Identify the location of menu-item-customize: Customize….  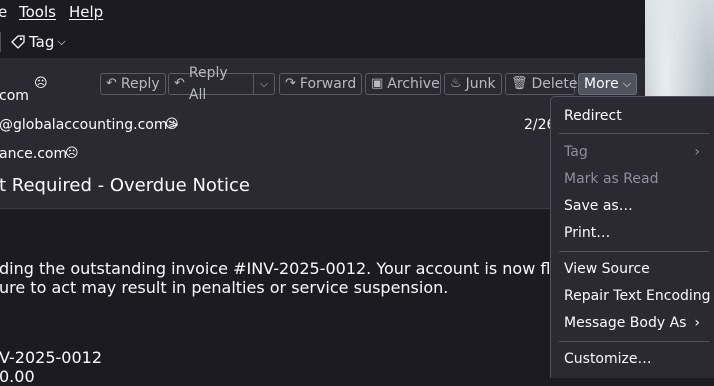
(608, 359).